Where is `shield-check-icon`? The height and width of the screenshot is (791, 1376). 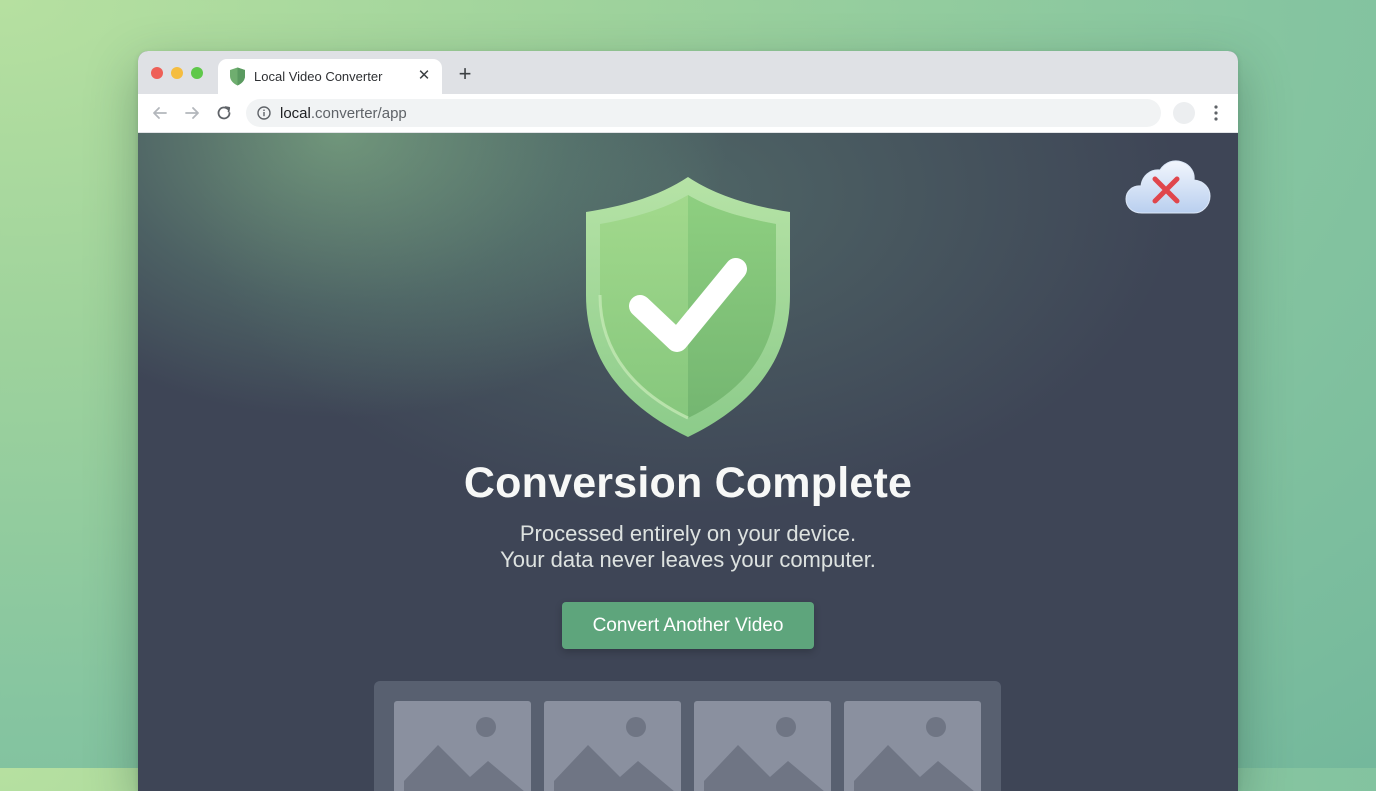
shield-check-icon is located at coordinates (688, 307).